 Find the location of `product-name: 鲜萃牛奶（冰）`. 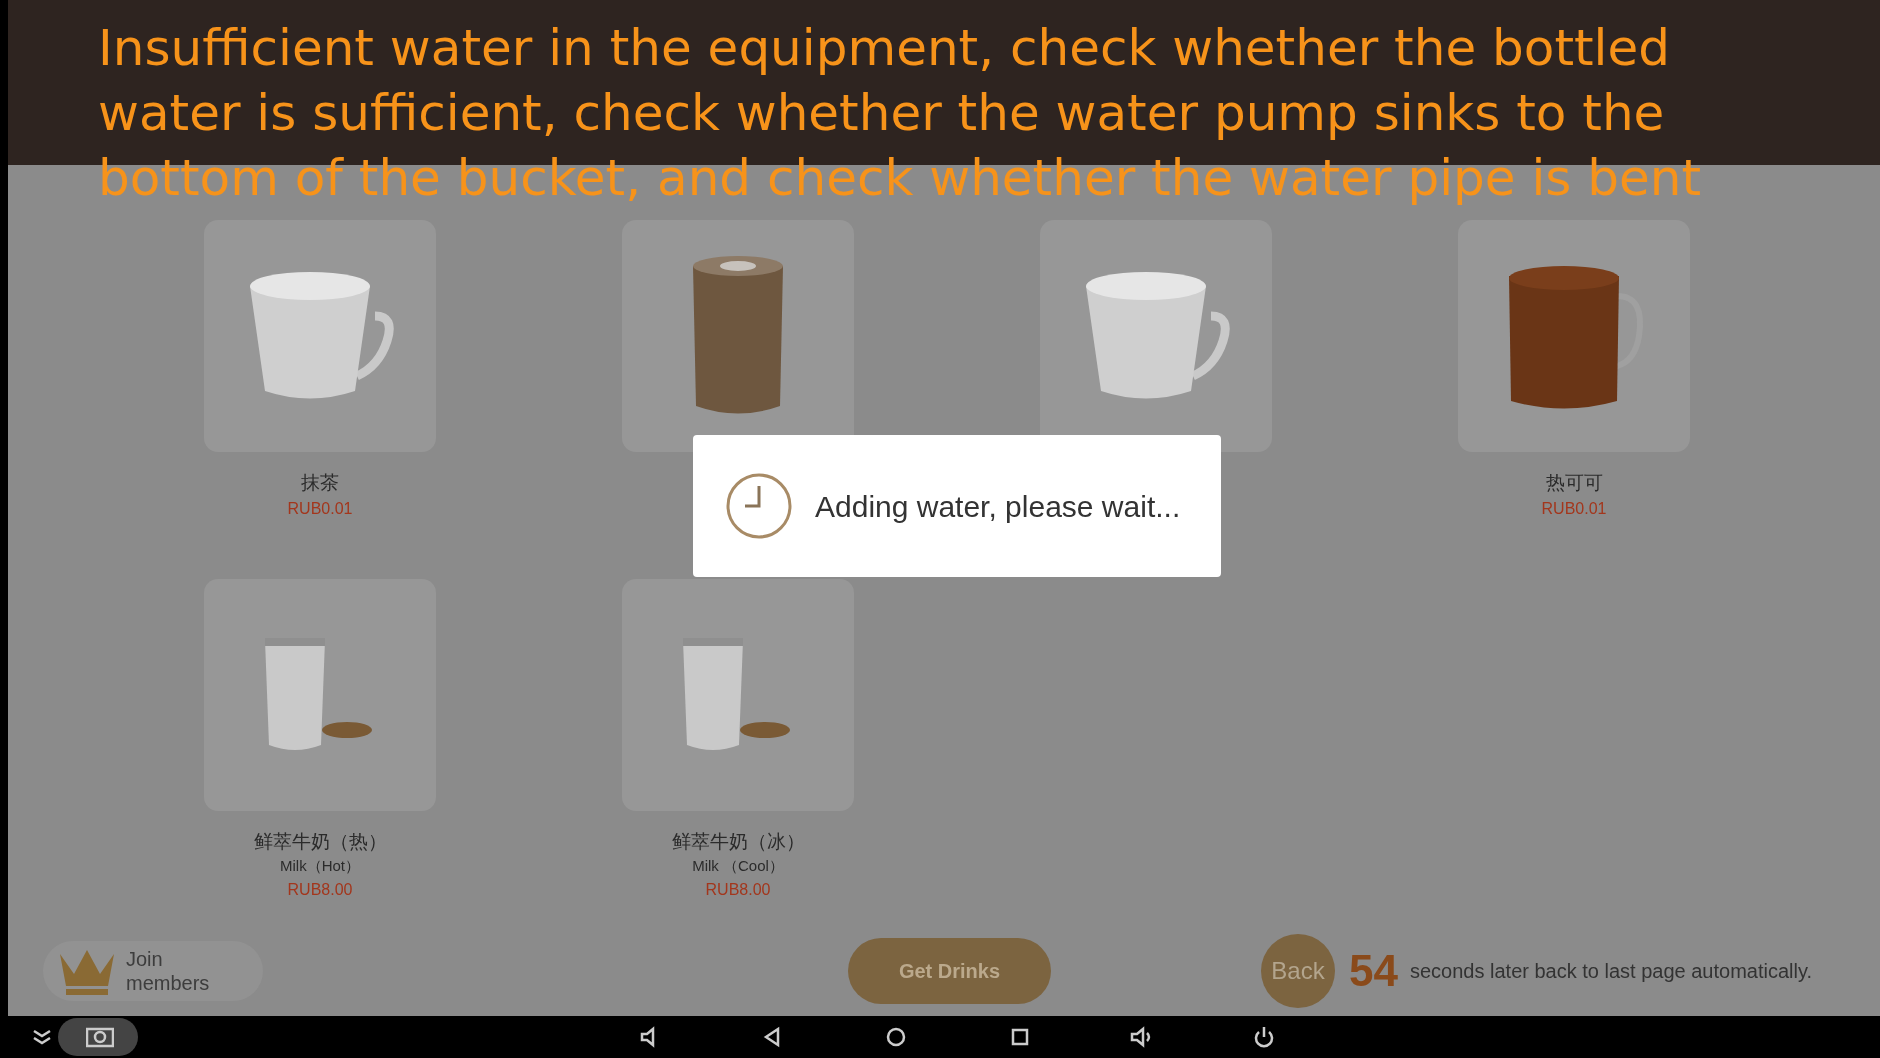

product-name: 鲜萃牛奶（冰） is located at coordinates (738, 841).